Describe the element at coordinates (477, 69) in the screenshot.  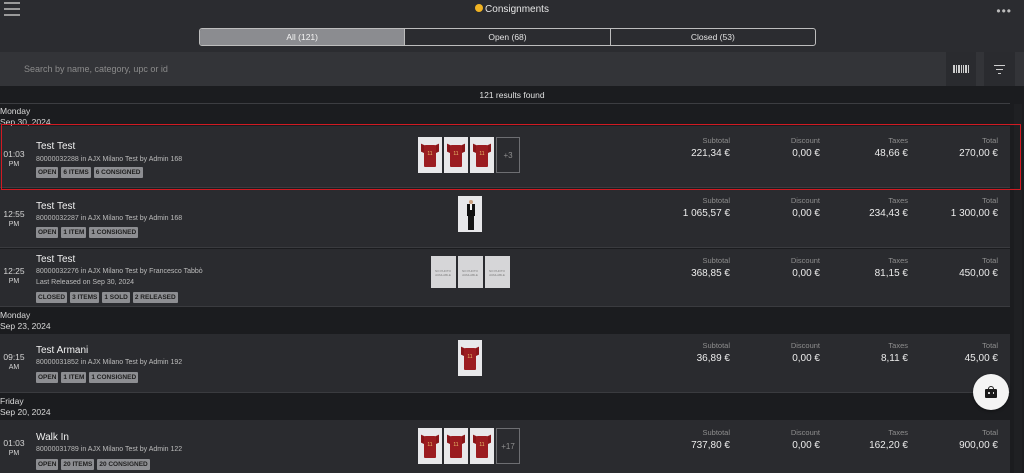
I see `search-input` at that location.